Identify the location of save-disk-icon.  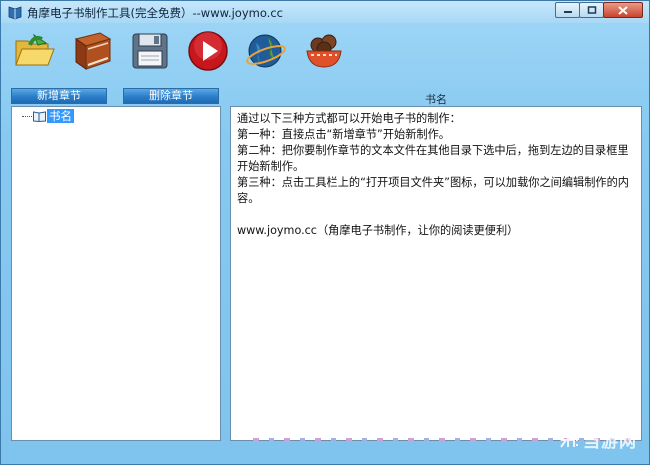
(150, 51).